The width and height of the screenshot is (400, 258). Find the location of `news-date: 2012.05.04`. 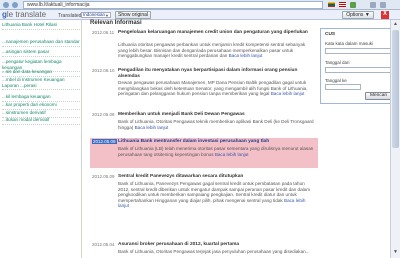

news-date: 2012.05.04 is located at coordinates (103, 244).